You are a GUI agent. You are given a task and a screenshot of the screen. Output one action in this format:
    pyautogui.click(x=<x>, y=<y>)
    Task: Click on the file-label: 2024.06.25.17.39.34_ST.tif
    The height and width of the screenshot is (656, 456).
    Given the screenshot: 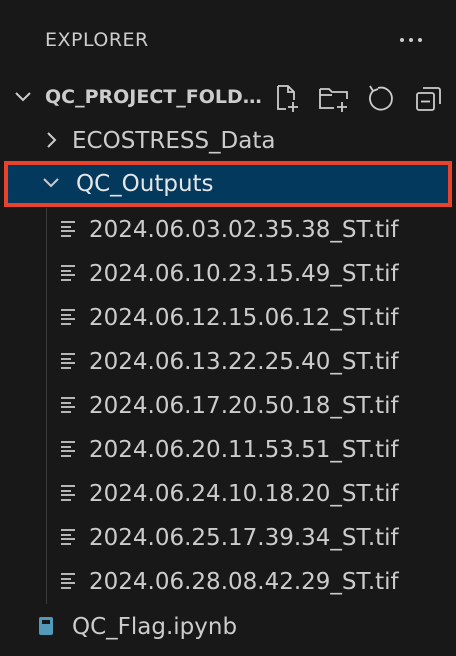 What is the action you would take?
    pyautogui.click(x=244, y=538)
    